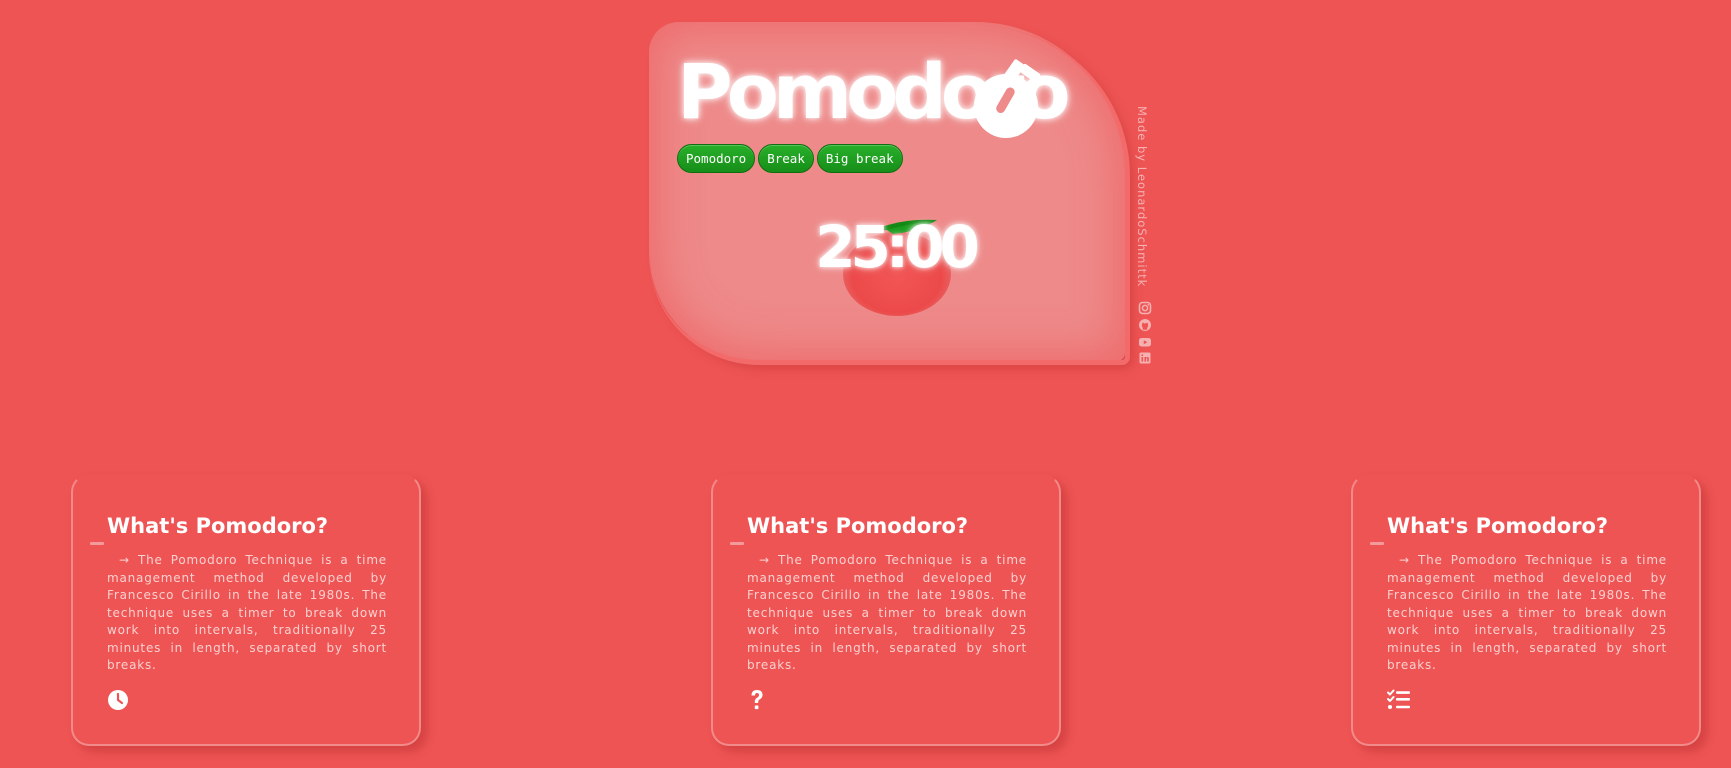  I want to click on github-icon, so click(1145, 325).